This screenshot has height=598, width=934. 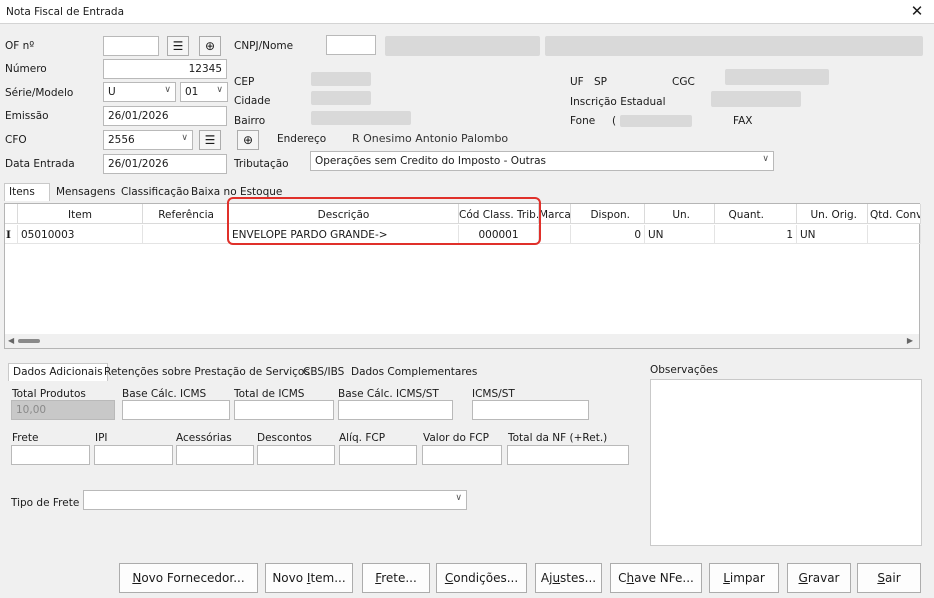 I want to click on list-icon: ☰, so click(x=178, y=46).